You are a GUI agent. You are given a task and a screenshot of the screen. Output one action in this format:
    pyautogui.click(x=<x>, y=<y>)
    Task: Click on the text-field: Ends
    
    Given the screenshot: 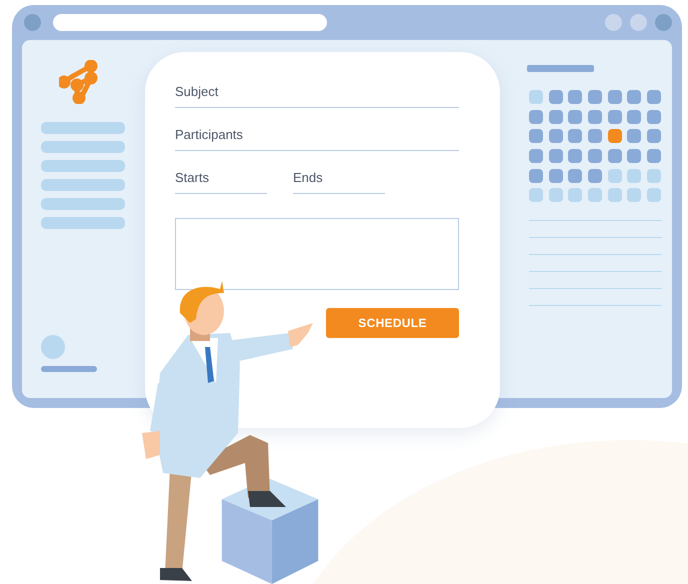 What is the action you would take?
    pyautogui.click(x=339, y=178)
    